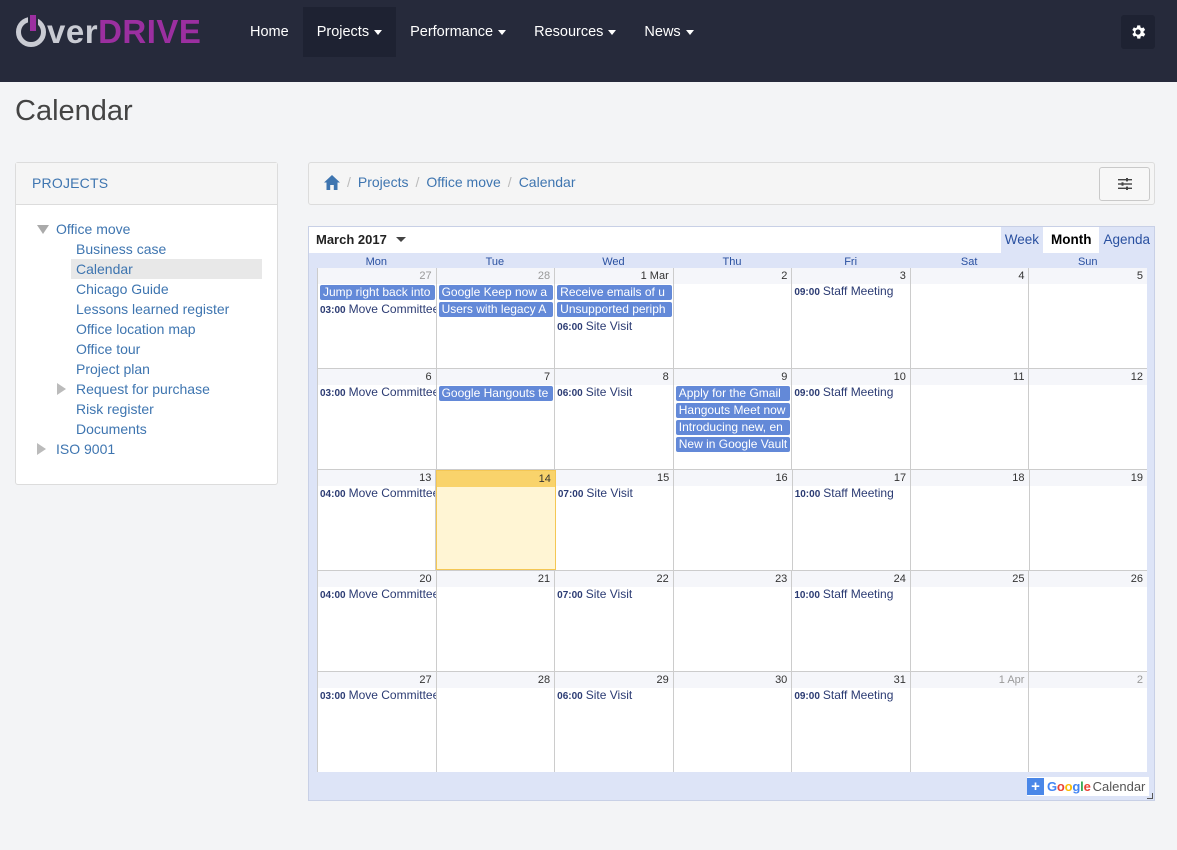 The height and width of the screenshot is (850, 1177). I want to click on overdrive-logo: ver DRIVE, so click(108, 31).